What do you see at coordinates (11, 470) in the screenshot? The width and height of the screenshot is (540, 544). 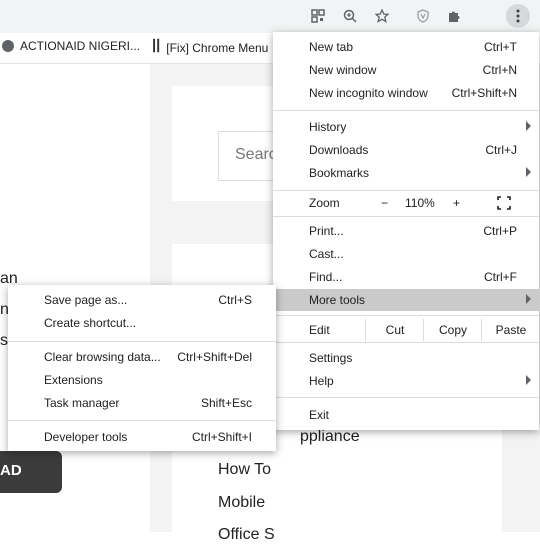 I see `download-button-label: AD` at bounding box center [11, 470].